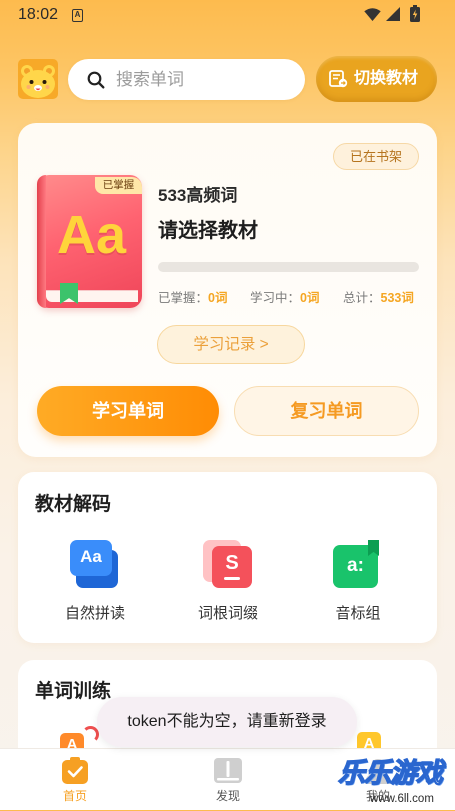 Image resolution: width=455 pixels, height=811 pixels. I want to click on switch-textbook-label: 切换教材, so click(386, 78).